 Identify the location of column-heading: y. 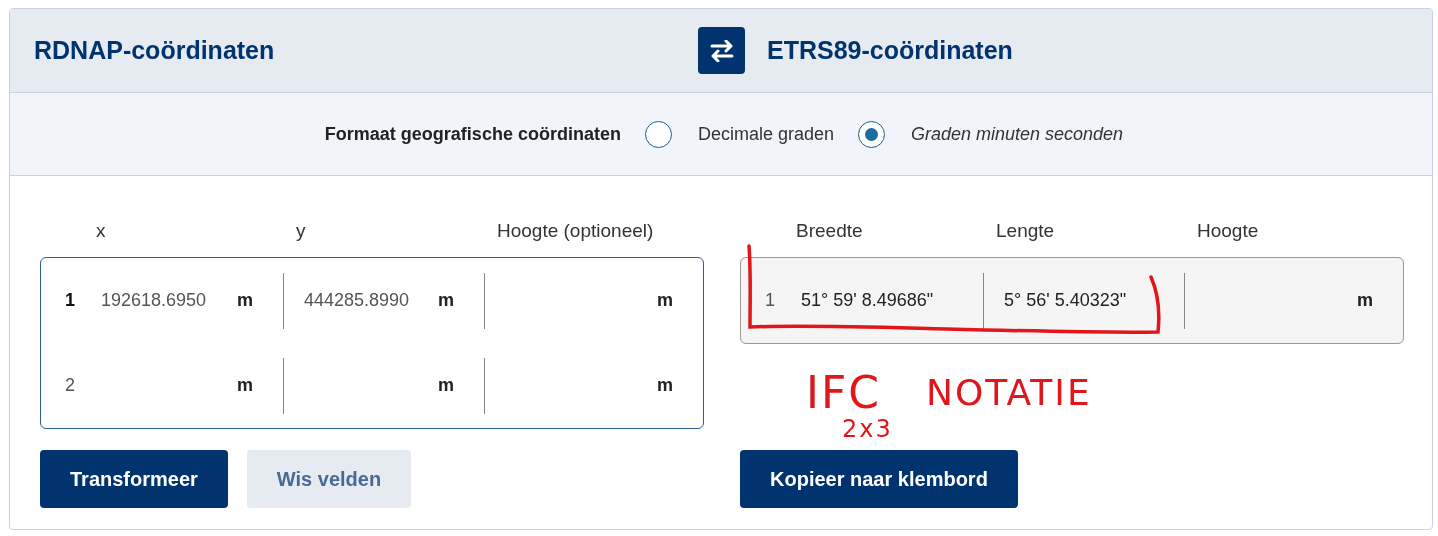
(300, 231).